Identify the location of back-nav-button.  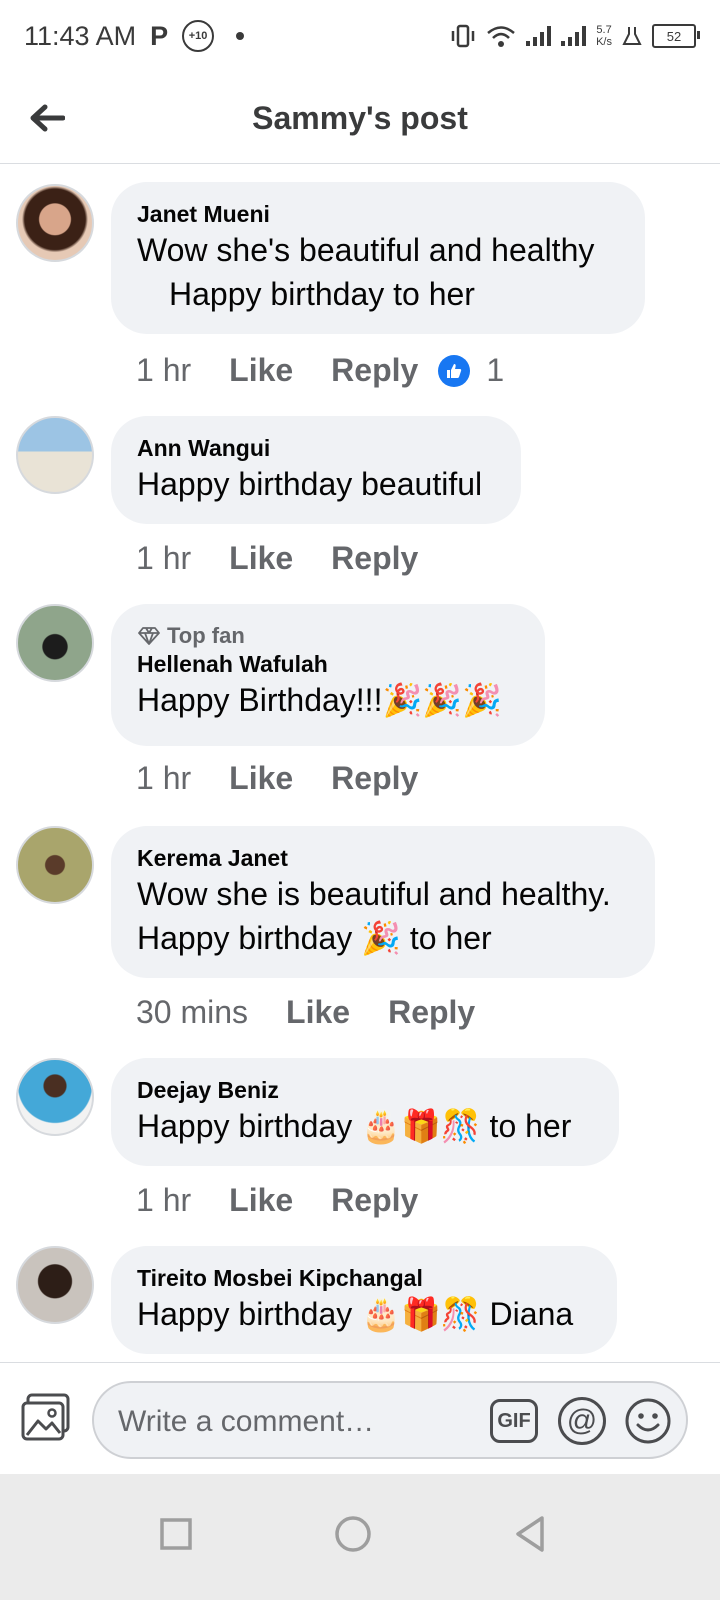
(530, 1534).